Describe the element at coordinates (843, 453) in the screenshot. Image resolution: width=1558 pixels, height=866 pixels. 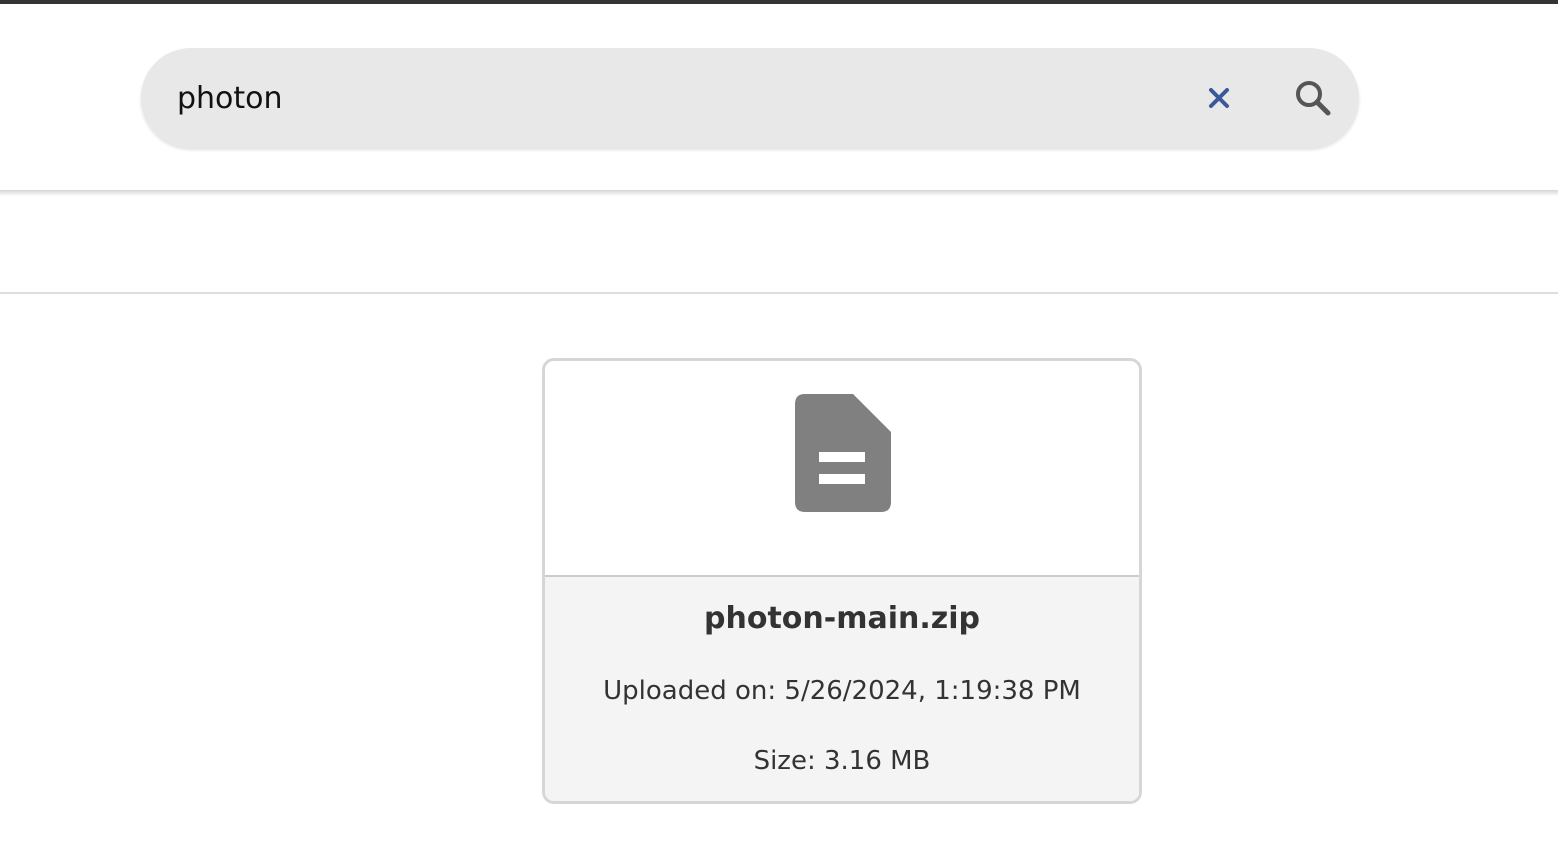
I see `document-icon` at that location.